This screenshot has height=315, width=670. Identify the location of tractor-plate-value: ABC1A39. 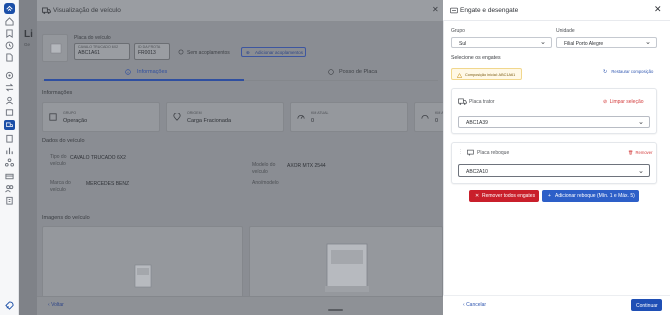
(477, 123).